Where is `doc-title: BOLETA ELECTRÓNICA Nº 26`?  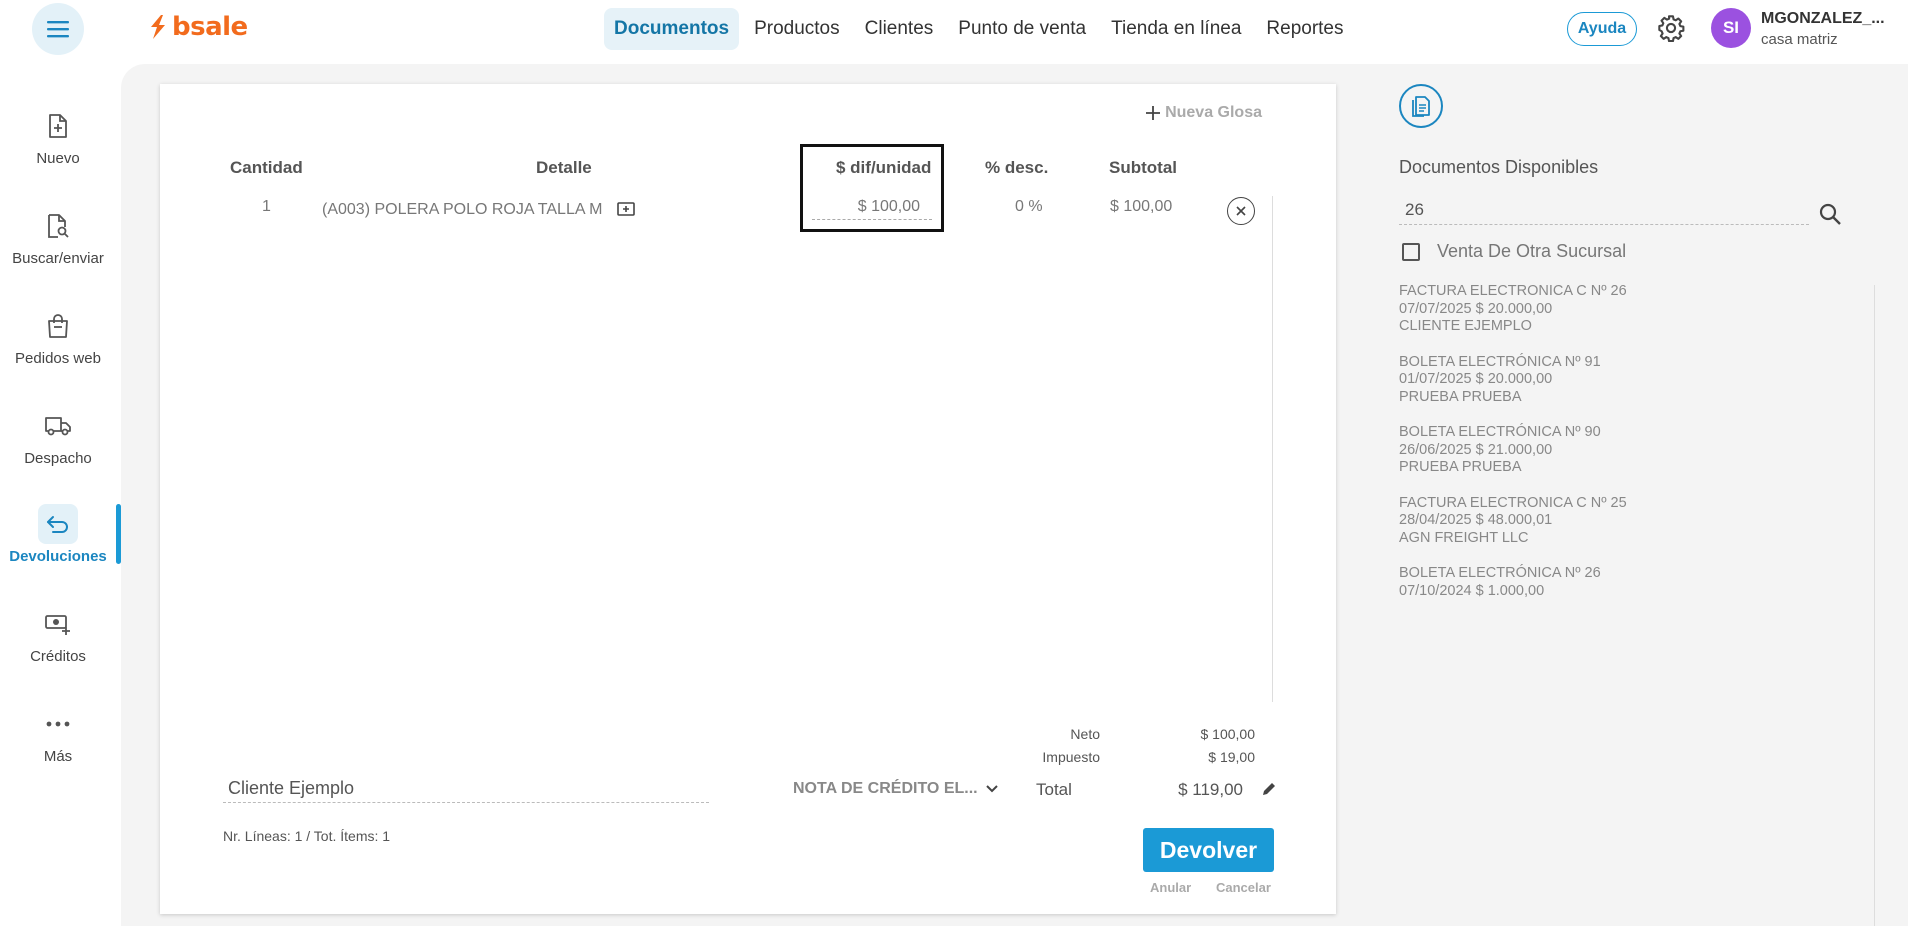 doc-title: BOLETA ELECTRÓNICA Nº 26 is located at coordinates (1500, 573).